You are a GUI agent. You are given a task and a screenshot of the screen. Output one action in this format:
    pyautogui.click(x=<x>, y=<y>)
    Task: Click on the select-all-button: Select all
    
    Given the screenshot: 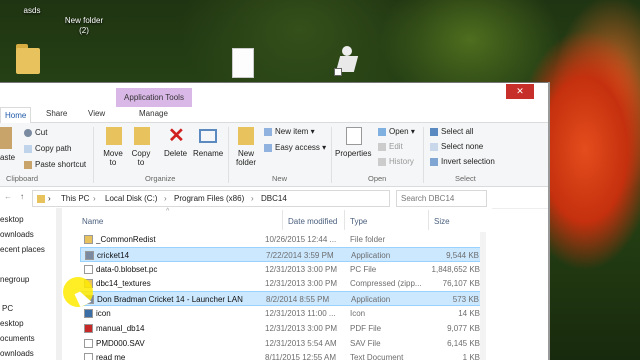 What is the action you would take?
    pyautogui.click(x=451, y=131)
    